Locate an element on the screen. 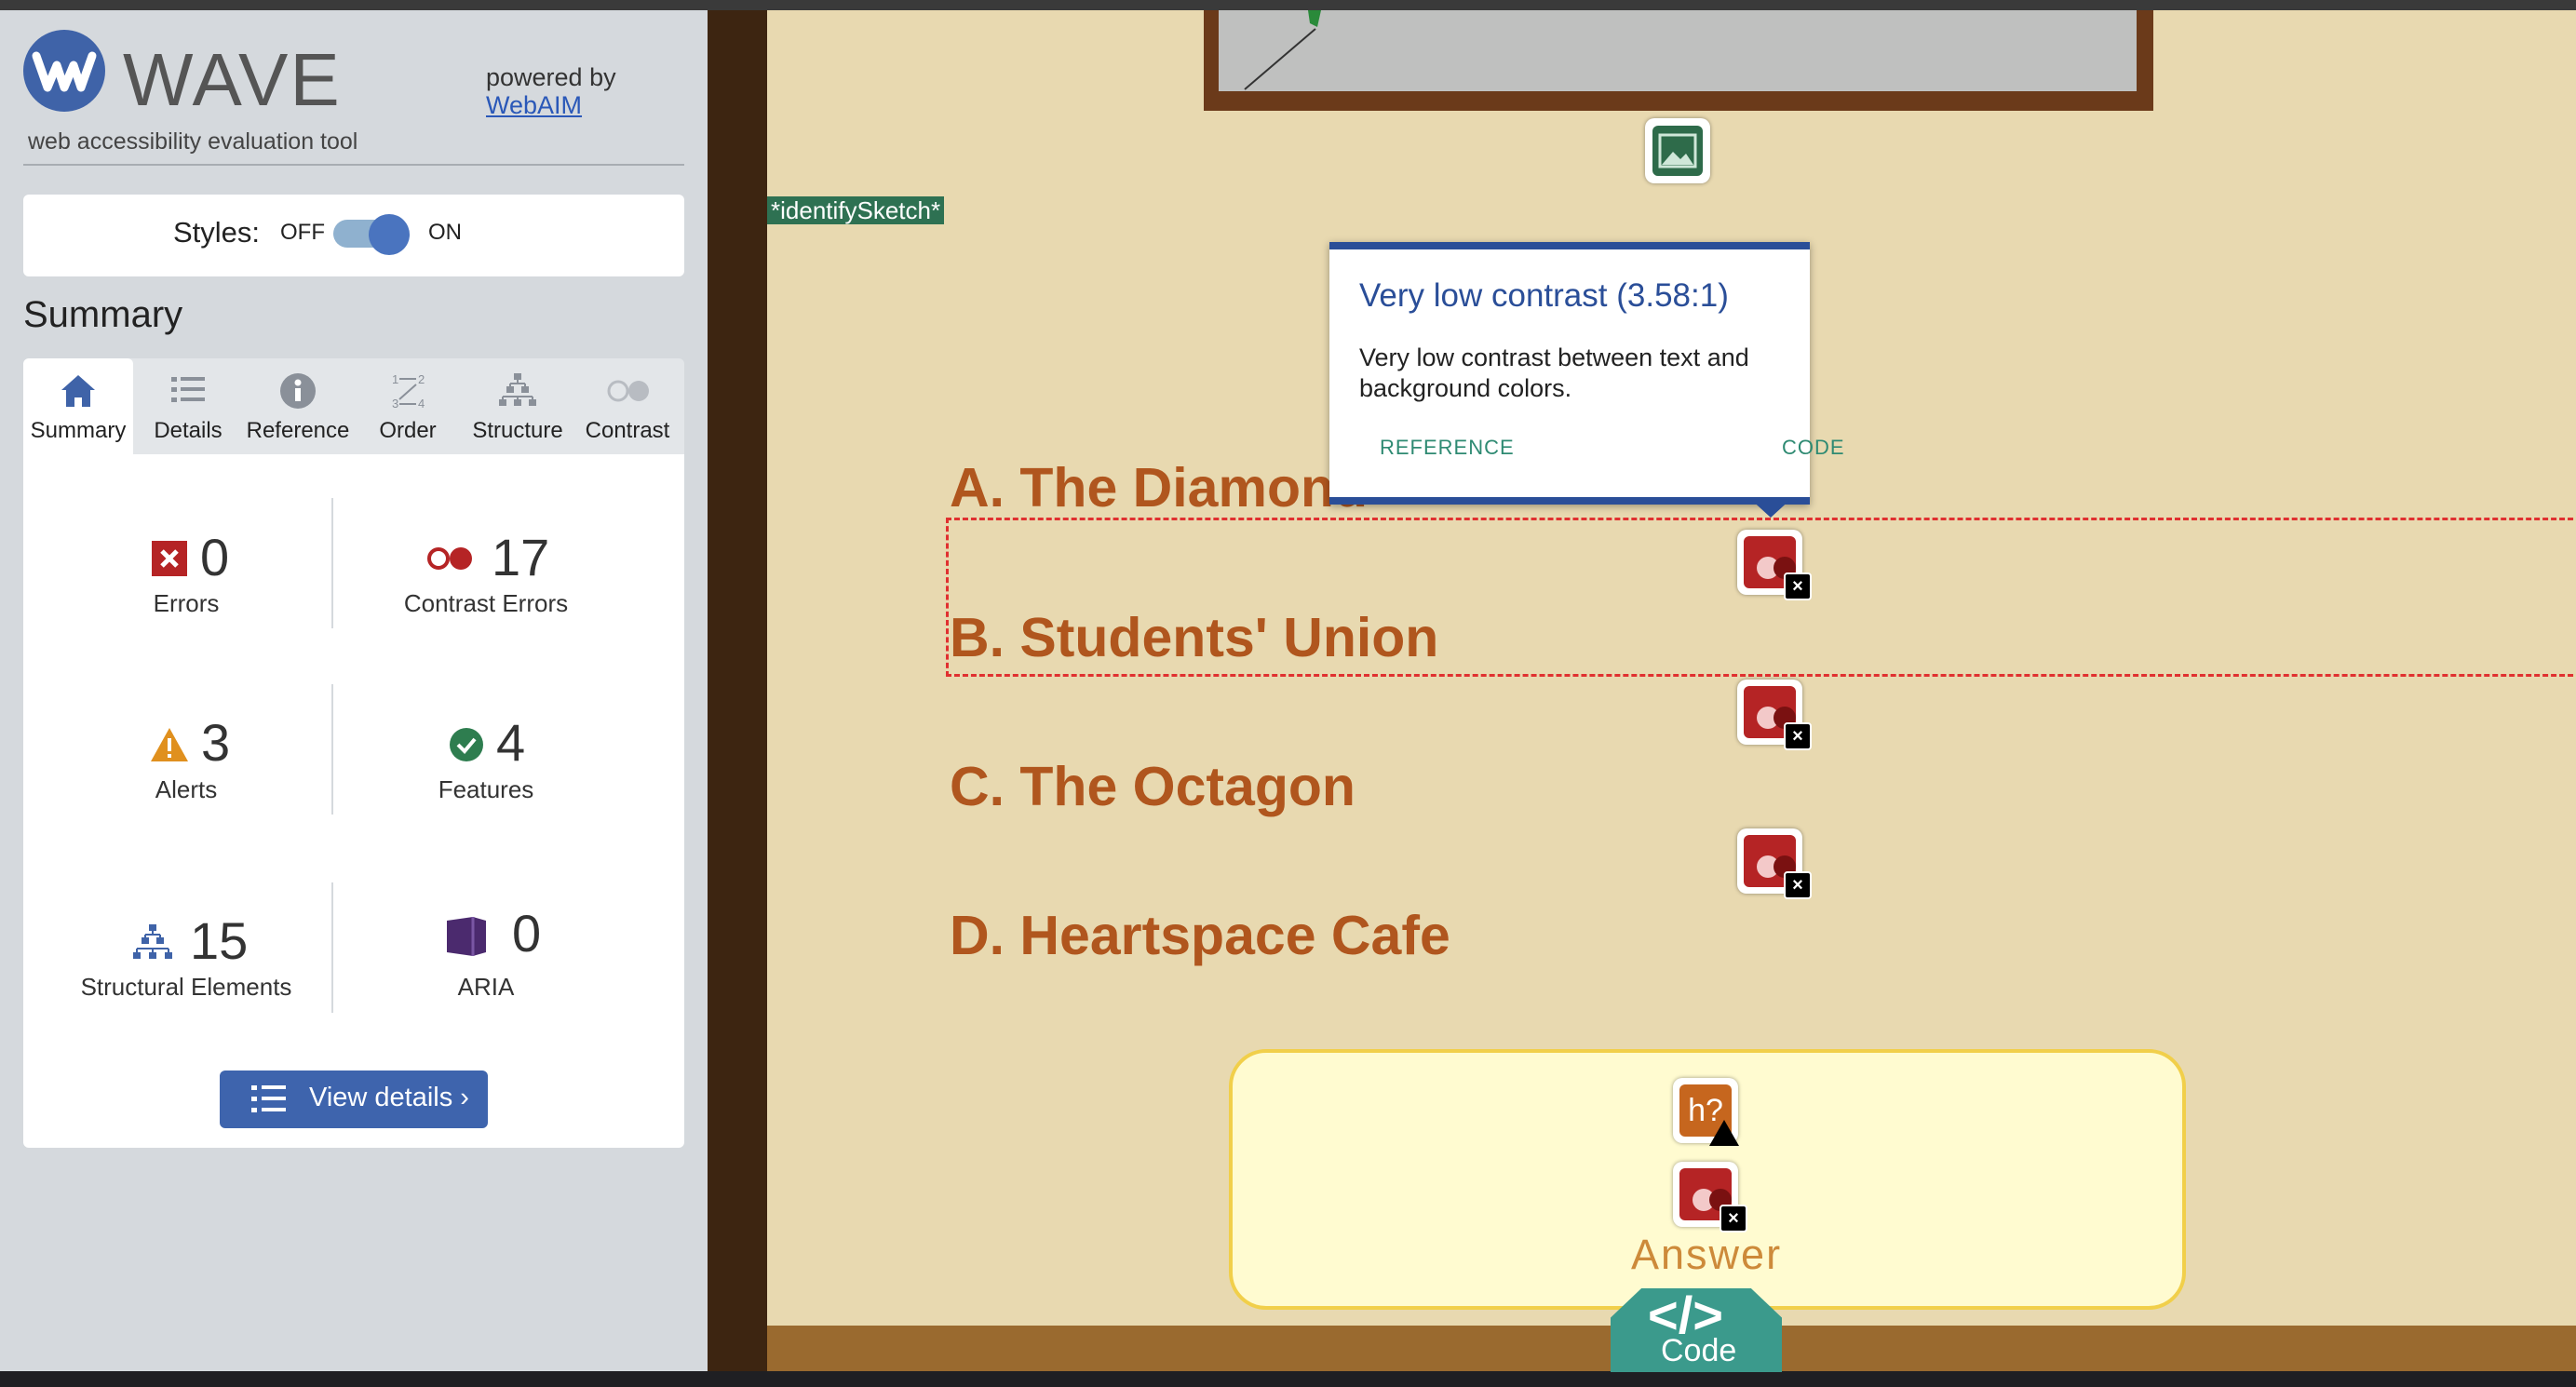 This screenshot has width=2576, height=1387. option-c: C. The Octagon is located at coordinates (1152, 786).